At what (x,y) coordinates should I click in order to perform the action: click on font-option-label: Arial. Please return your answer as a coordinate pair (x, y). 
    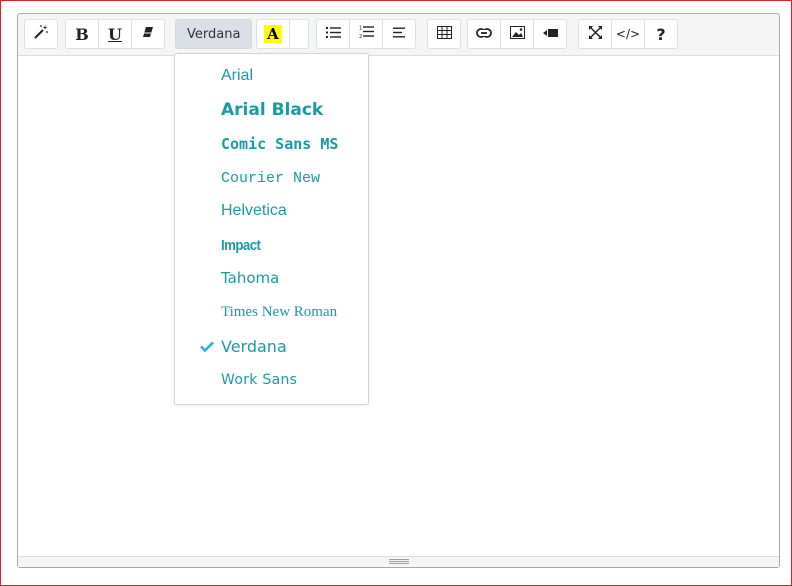
    Looking at the image, I should click on (237, 75).